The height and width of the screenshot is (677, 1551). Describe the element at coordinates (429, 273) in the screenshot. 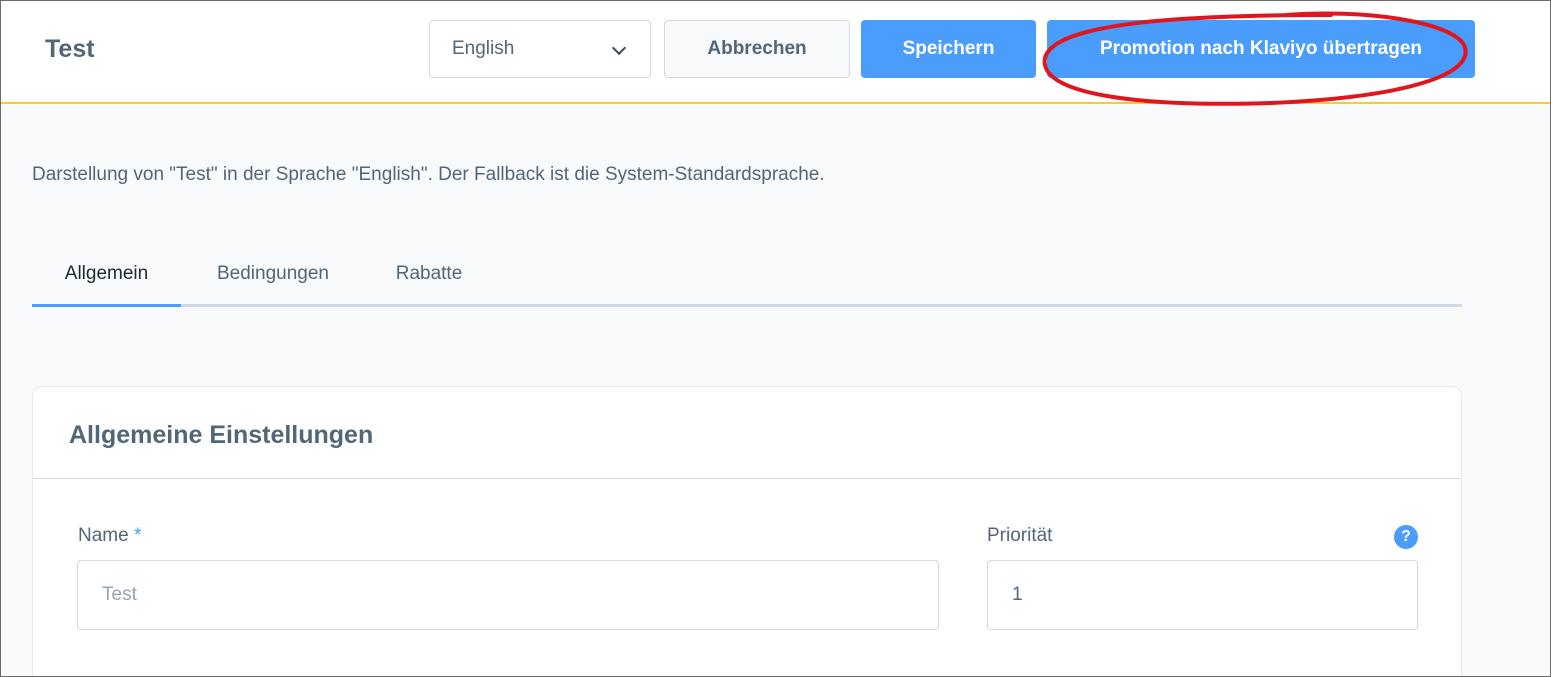

I see `tab-label: Rabatte` at that location.